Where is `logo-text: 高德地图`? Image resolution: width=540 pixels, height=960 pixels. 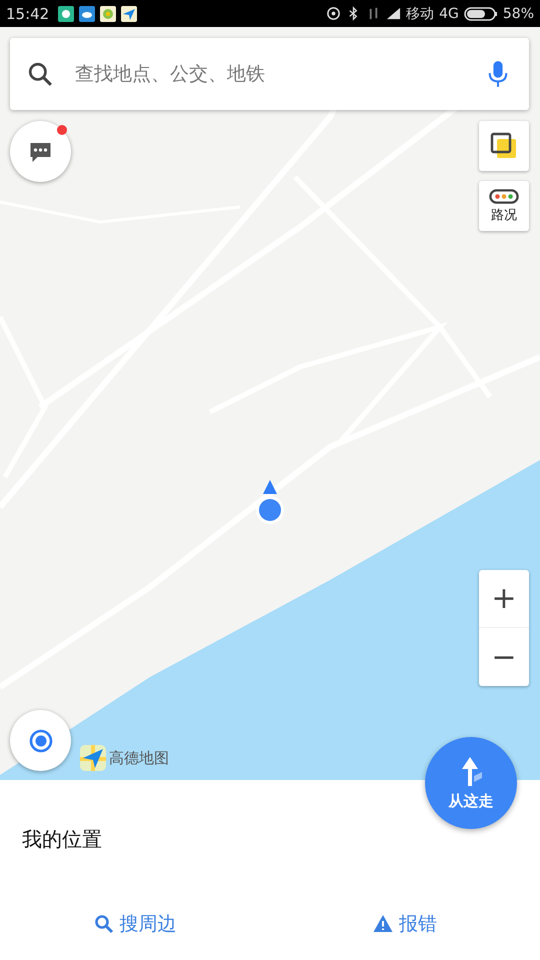
logo-text: 高德地图 is located at coordinates (139, 758).